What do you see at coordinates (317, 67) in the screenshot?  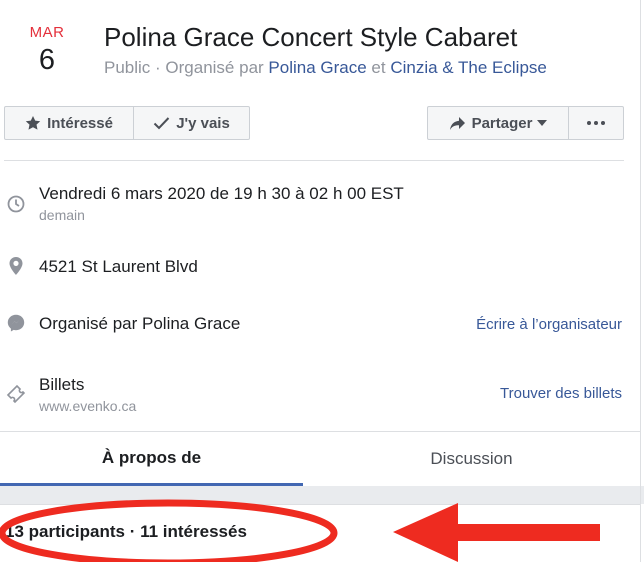 I see `organizer-link-1: Polina Grace` at bounding box center [317, 67].